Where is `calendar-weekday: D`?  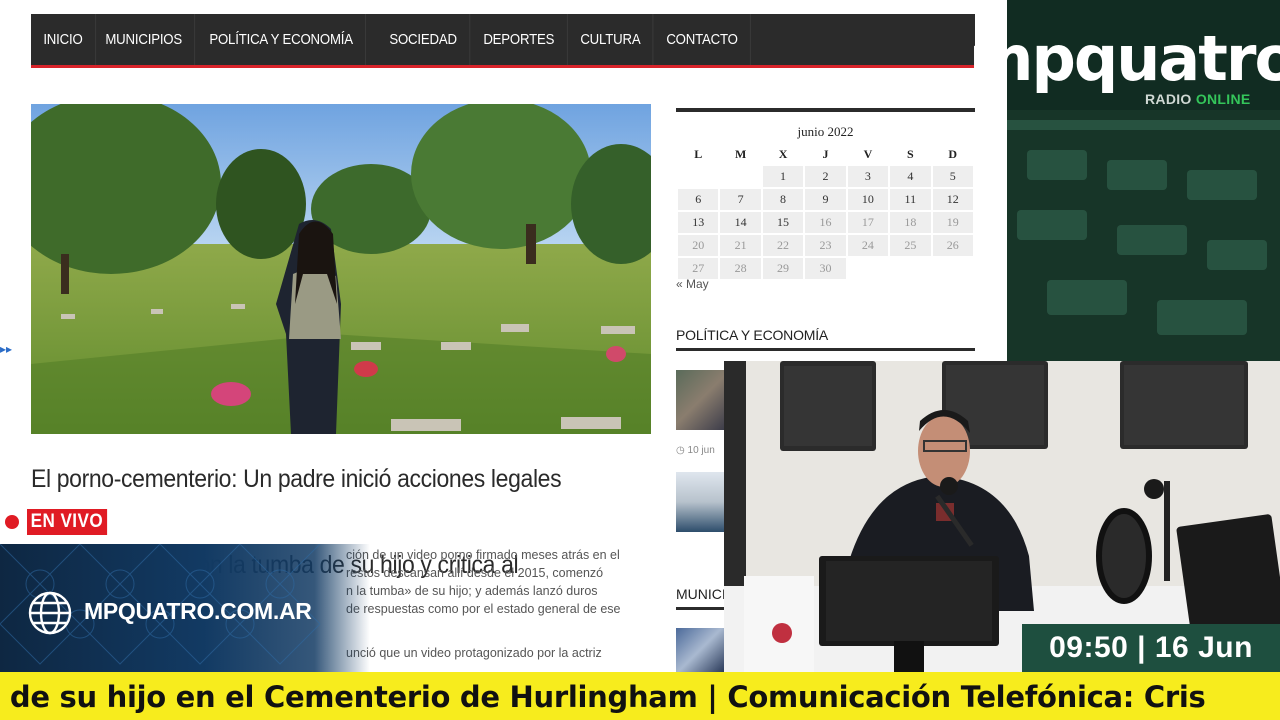 calendar-weekday: D is located at coordinates (953, 153).